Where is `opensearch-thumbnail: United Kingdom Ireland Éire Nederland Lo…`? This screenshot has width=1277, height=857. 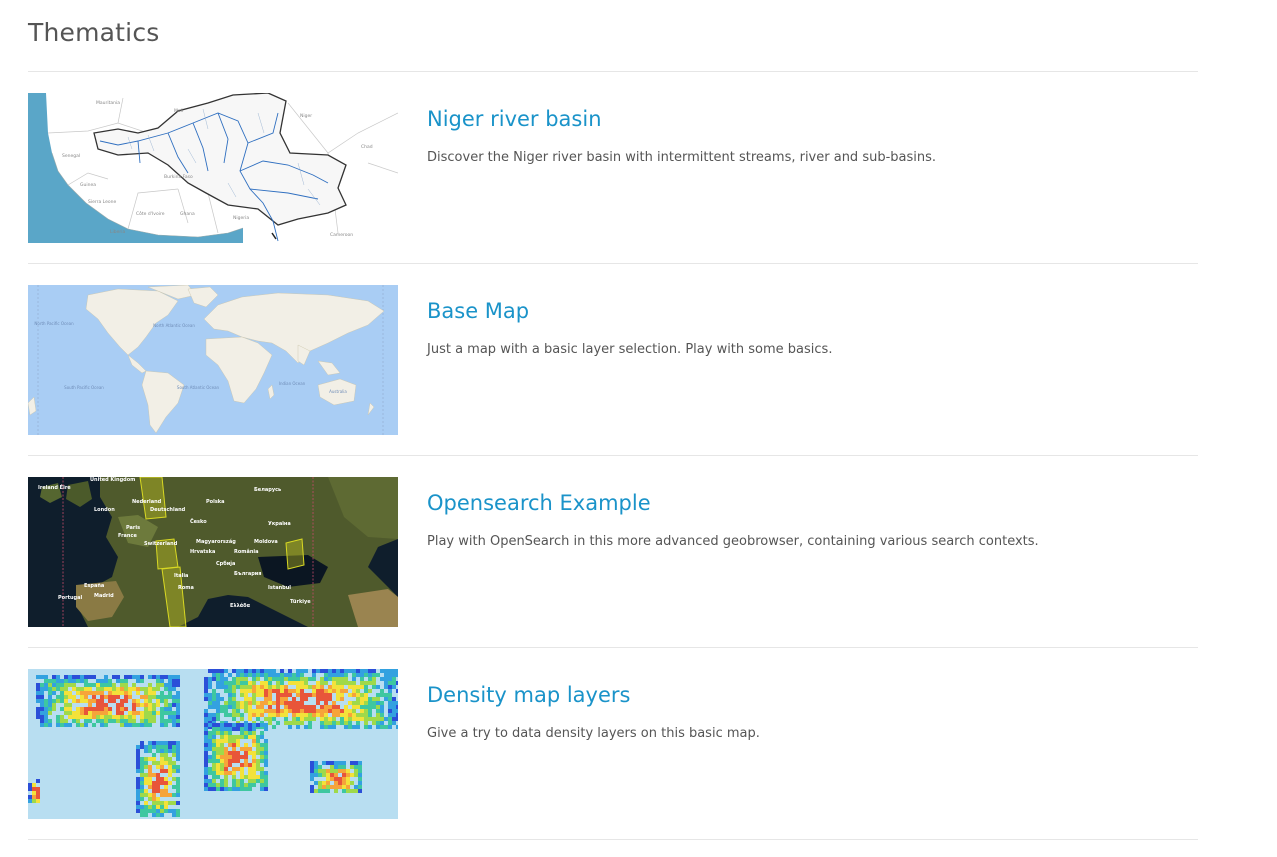 opensearch-thumbnail: United Kingdom Ireland Éire Nederland Lo… is located at coordinates (213, 552).